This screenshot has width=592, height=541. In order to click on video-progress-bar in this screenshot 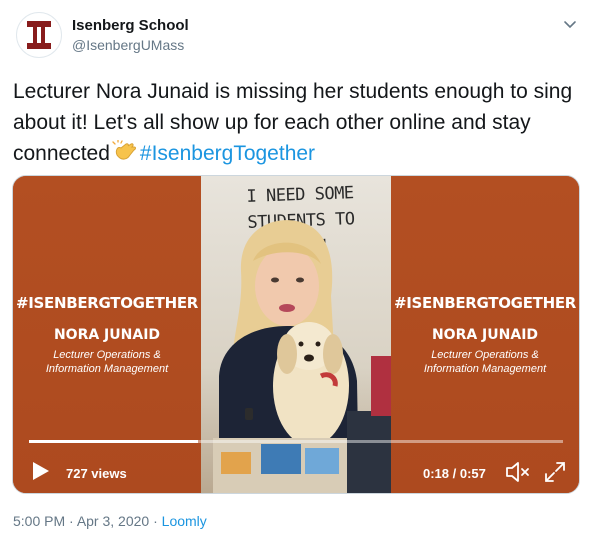, I will do `click(296, 441)`.